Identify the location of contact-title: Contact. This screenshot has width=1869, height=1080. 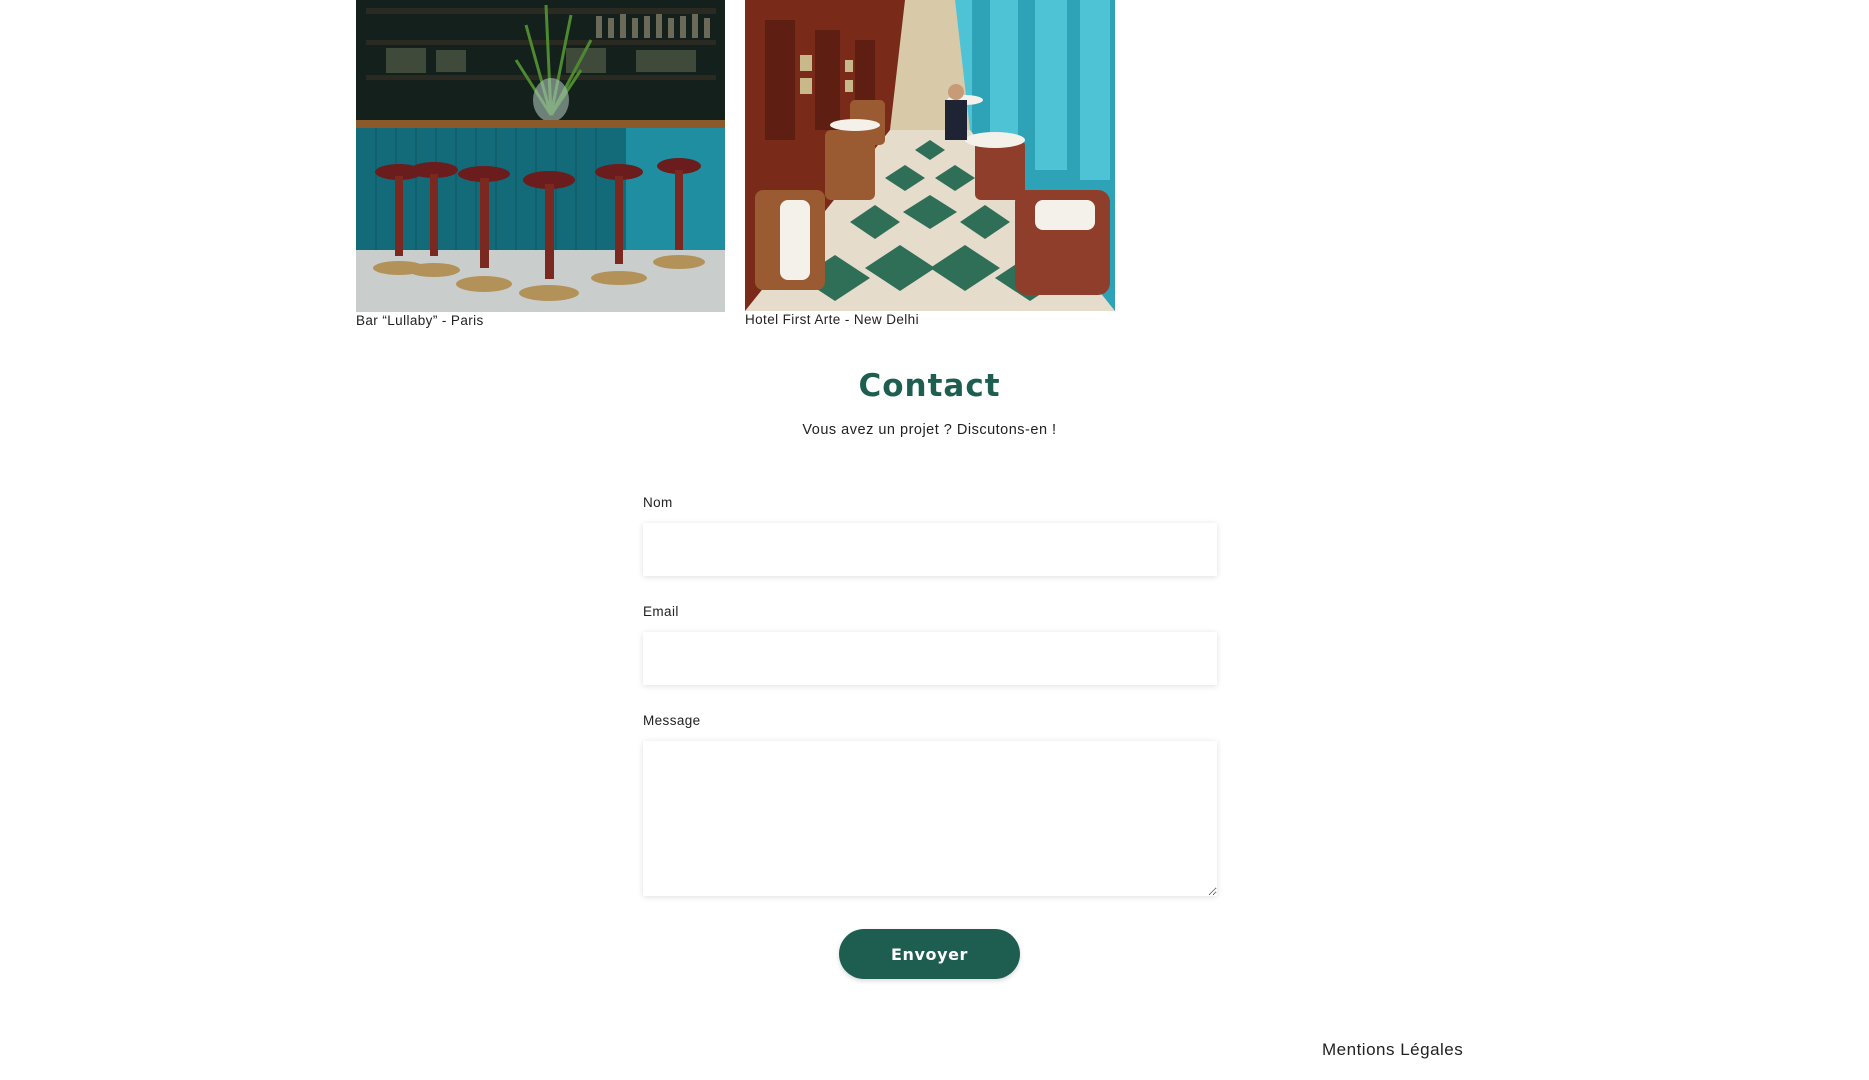
(929, 386).